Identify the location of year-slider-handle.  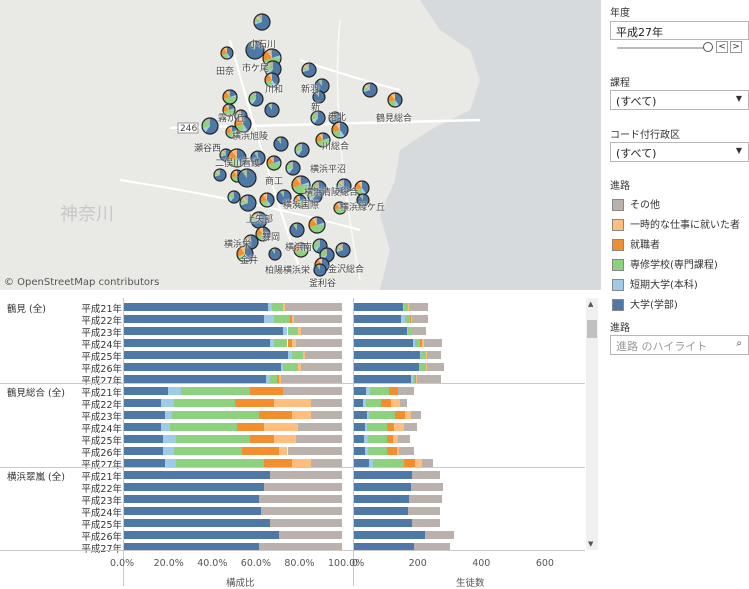
(708, 47).